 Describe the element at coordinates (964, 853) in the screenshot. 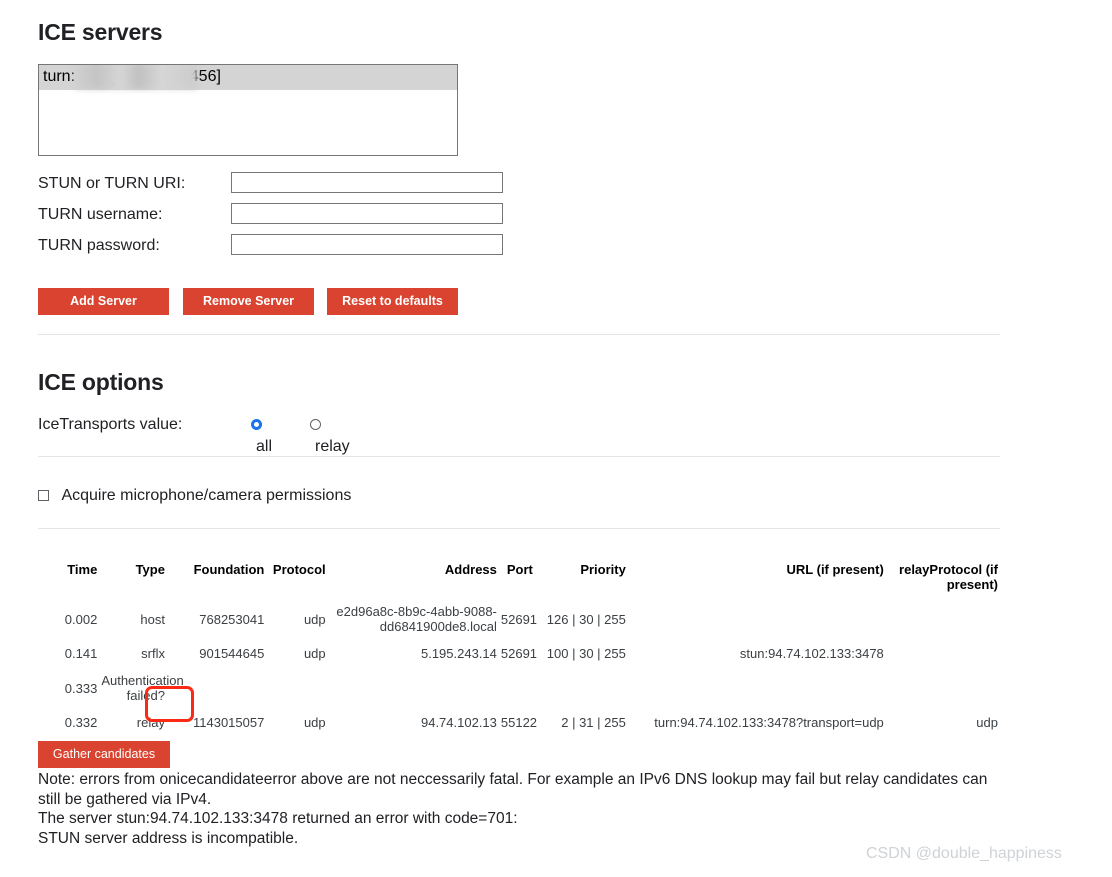

I see `watermark: CSDN @double_happiness` at that location.